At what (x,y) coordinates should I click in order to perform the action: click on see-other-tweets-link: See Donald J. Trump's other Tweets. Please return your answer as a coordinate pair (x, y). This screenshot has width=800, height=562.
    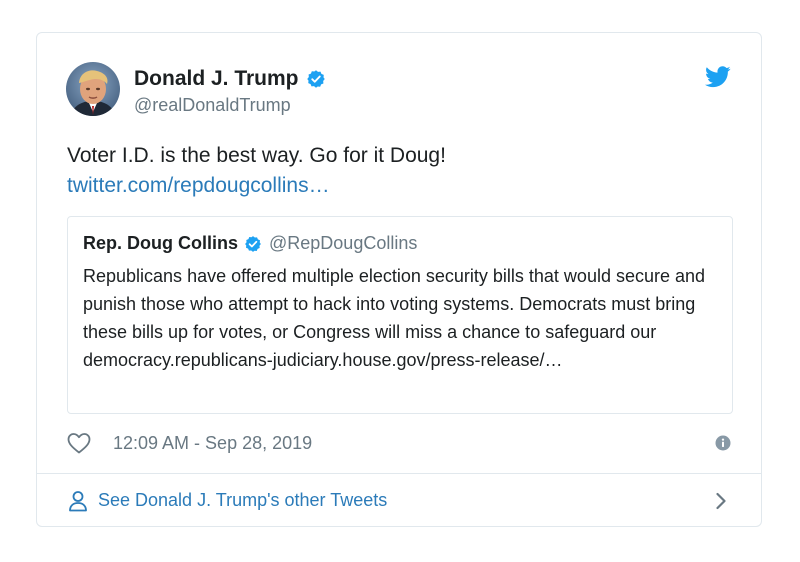
    Looking at the image, I should click on (399, 500).